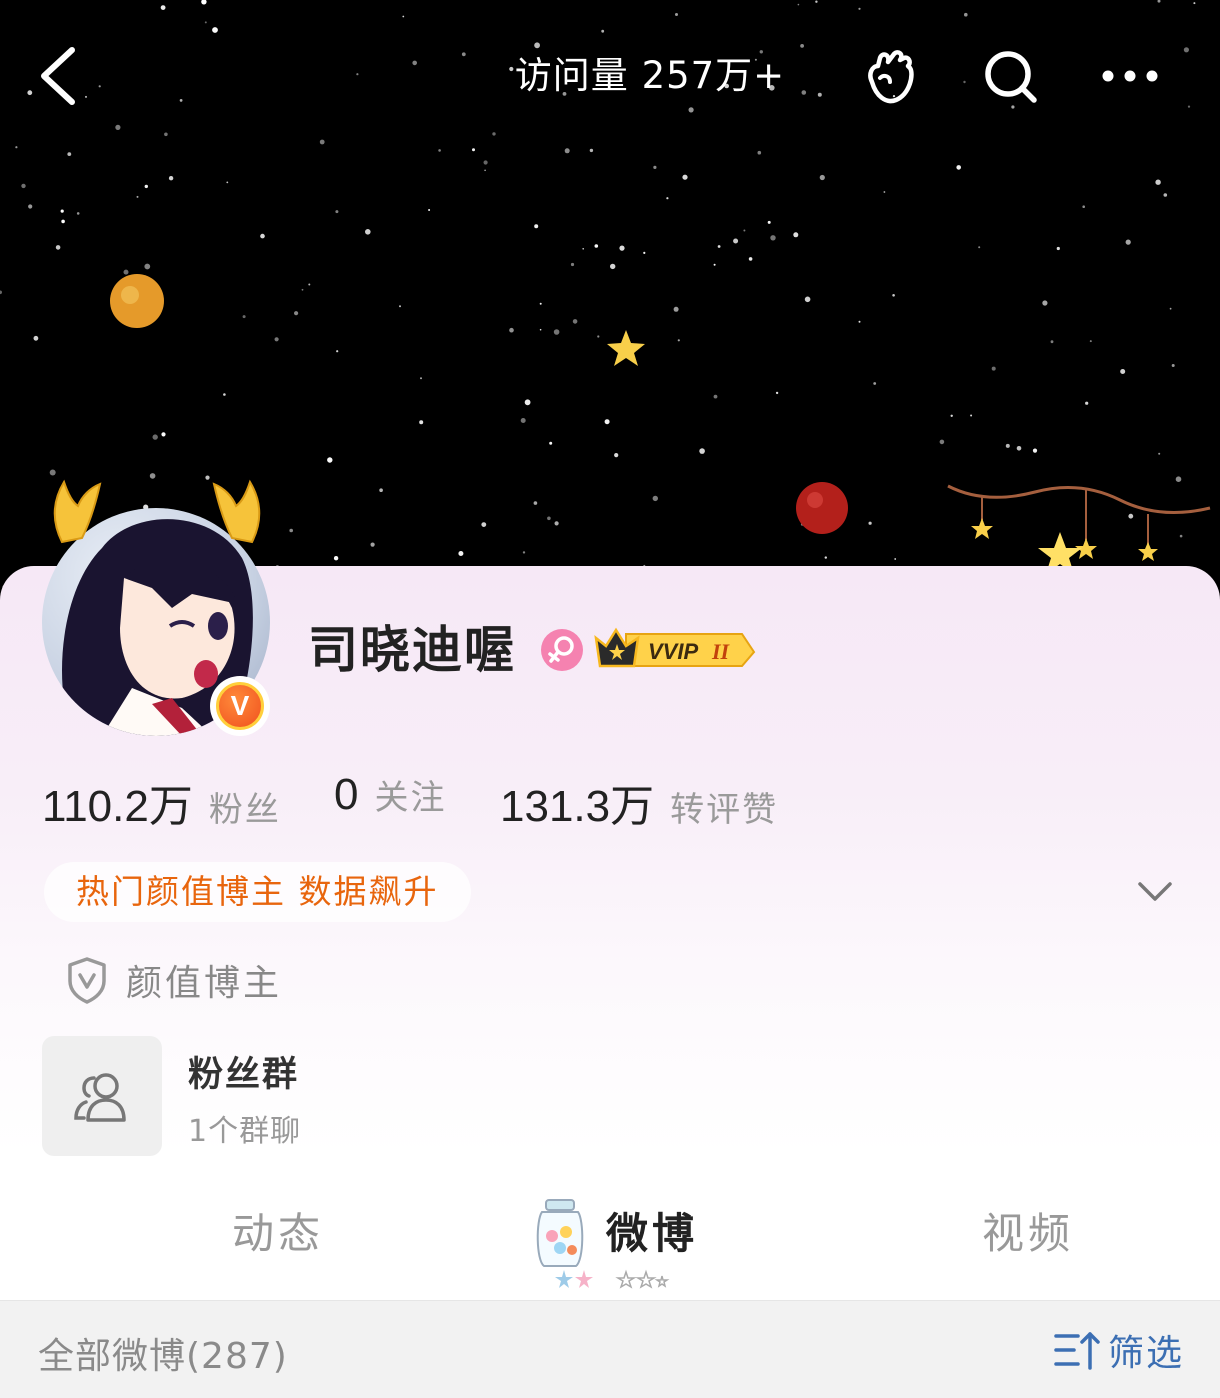 The image size is (1220, 1398). I want to click on top-navigation-bar: 访问量 257万+, so click(610, 75).